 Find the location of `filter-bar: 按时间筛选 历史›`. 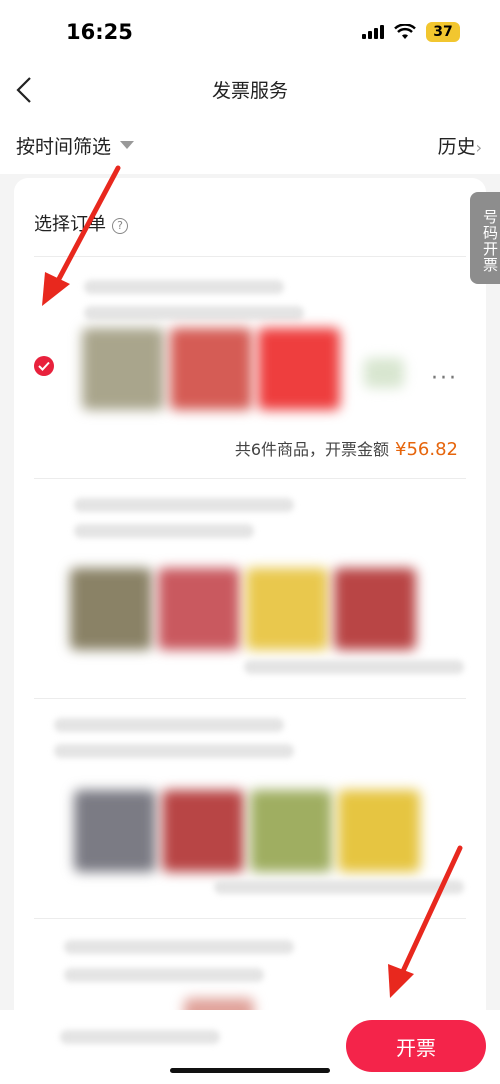

filter-bar: 按时间筛选 历史› is located at coordinates (250, 146).